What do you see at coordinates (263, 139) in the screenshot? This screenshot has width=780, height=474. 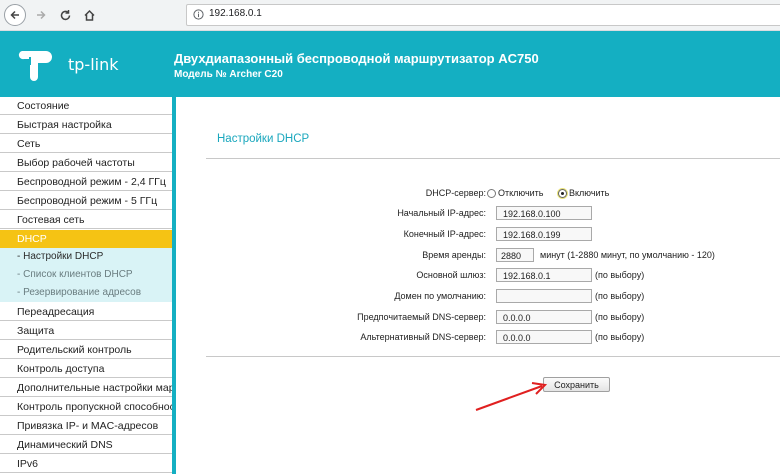 I see `section-title: Настройки DHCP` at bounding box center [263, 139].